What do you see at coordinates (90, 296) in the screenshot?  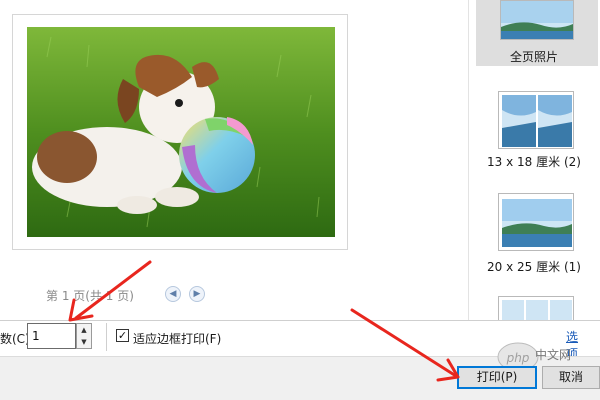 I see `page-indicator: 第 1 页(共 1 页)` at bounding box center [90, 296].